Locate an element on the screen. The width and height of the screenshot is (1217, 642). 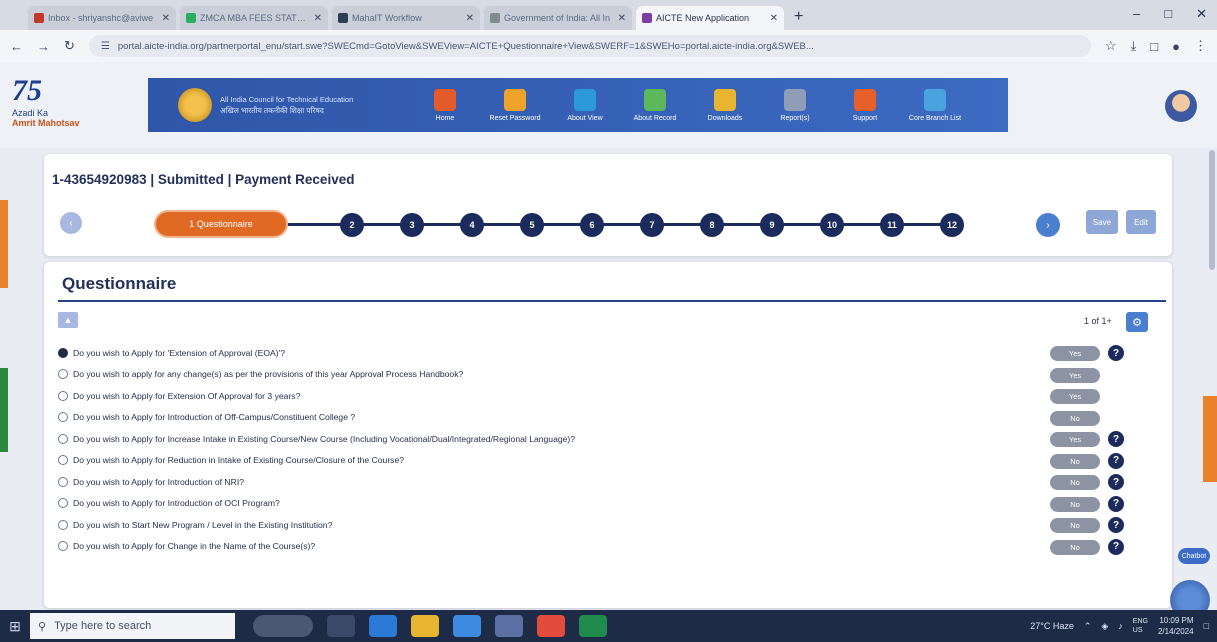
new-tab-button: + is located at coordinates (798, 17).